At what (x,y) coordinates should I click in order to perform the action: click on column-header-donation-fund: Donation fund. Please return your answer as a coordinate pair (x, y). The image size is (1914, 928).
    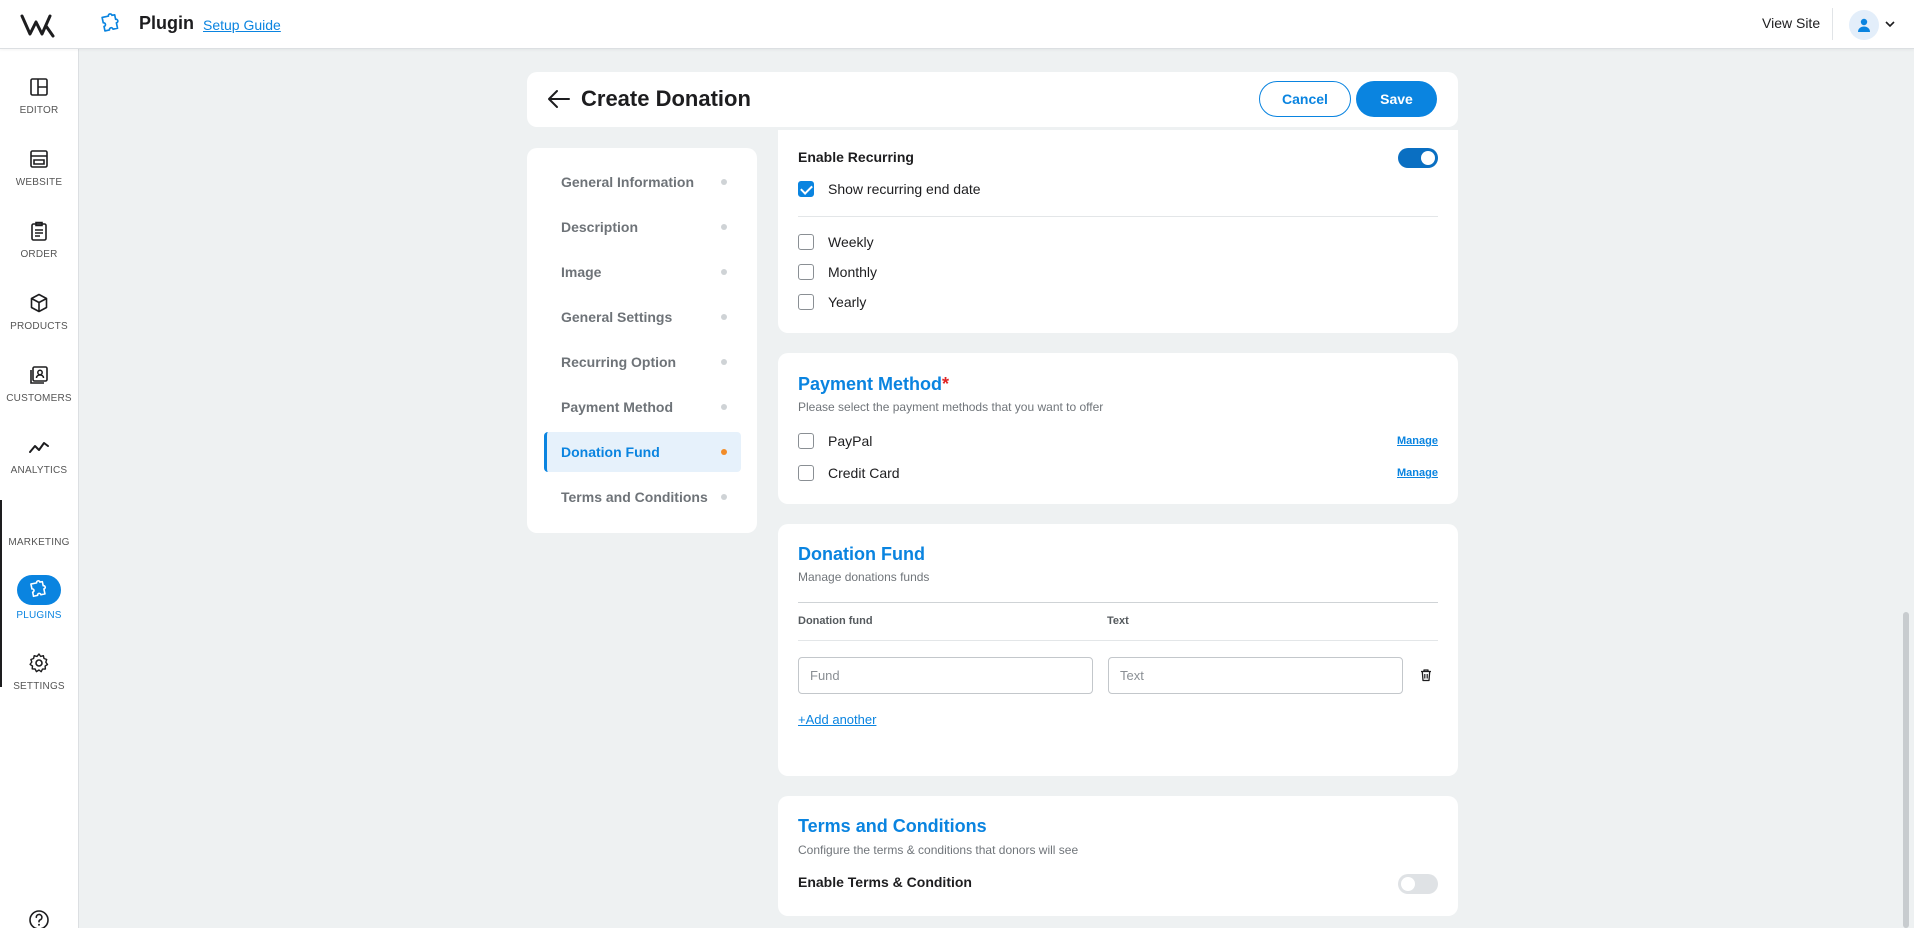
    Looking at the image, I should click on (835, 621).